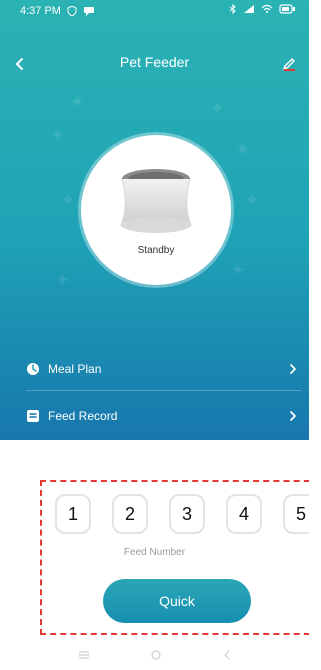 This screenshot has width=321, height=670. Describe the element at coordinates (40, 11) in the screenshot. I see `status-time: 4:37 PM` at that location.